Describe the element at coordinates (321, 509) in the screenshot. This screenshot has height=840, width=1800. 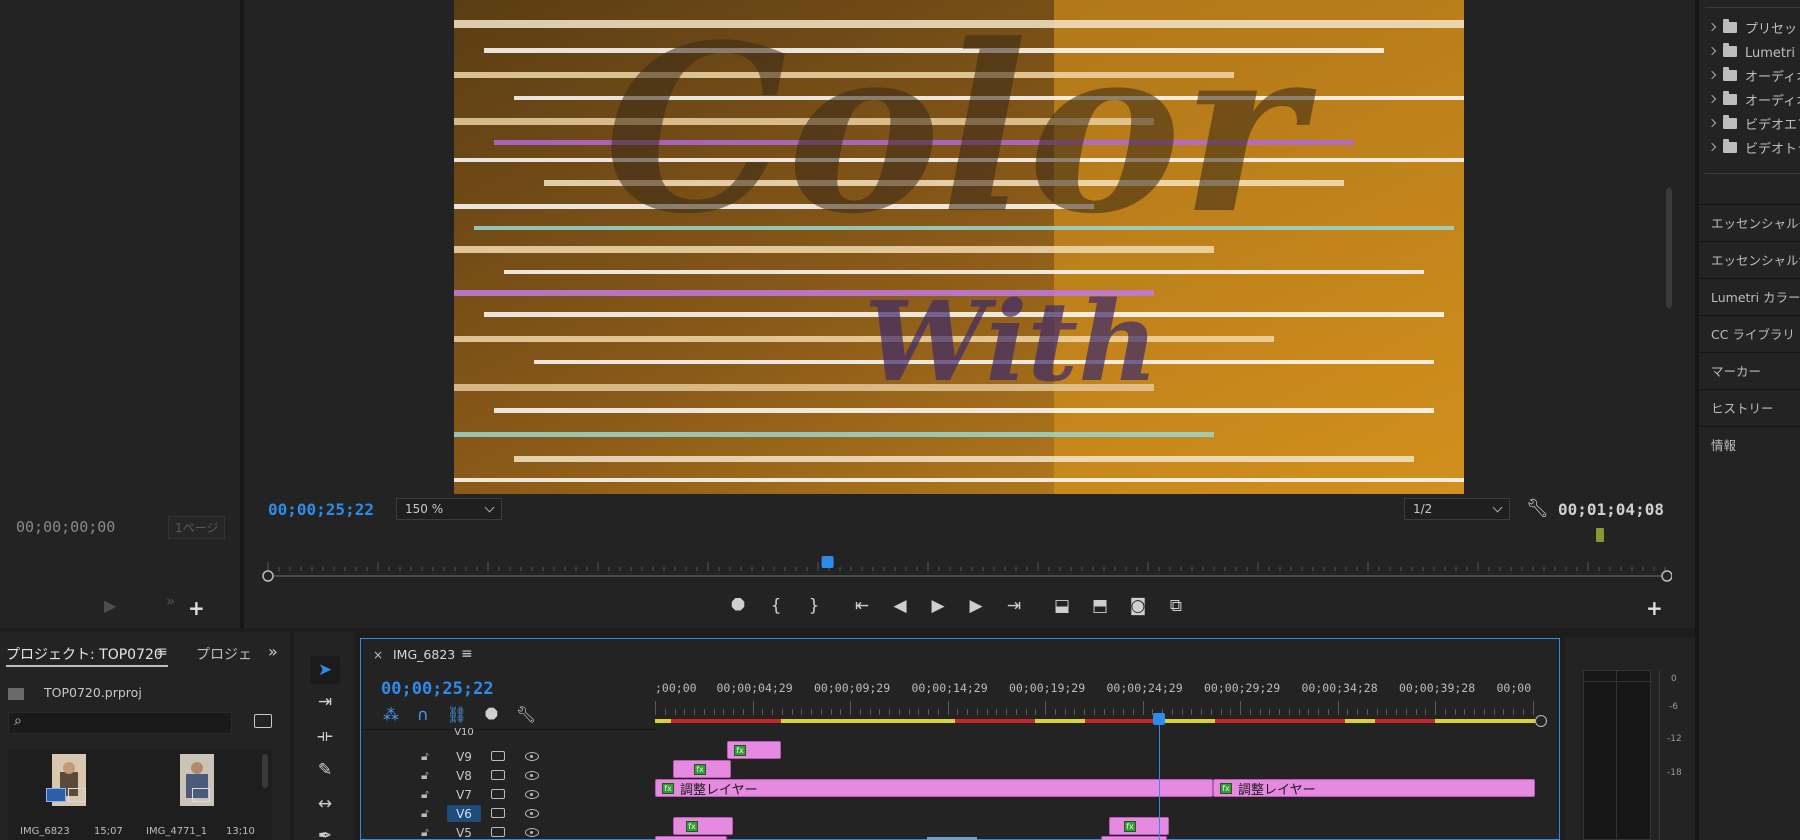
I see `program-current-timecode: 00;00;25;22` at that location.